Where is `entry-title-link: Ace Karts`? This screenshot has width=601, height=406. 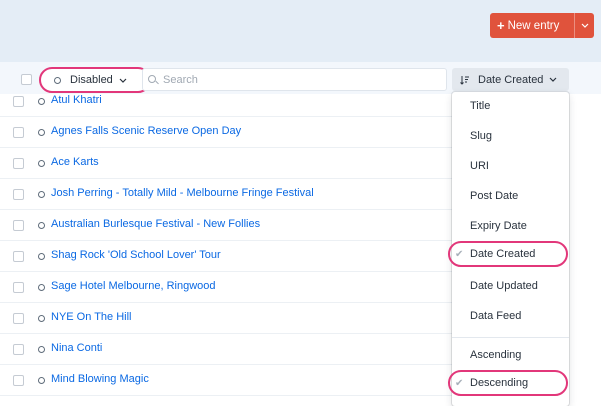 entry-title-link: Ace Karts is located at coordinates (75, 162).